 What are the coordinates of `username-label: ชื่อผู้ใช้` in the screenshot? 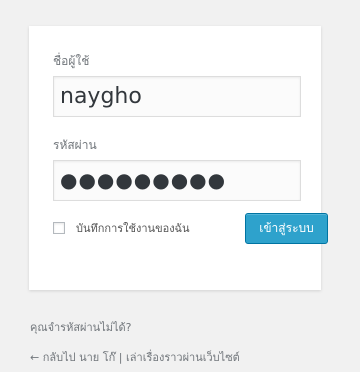 It's located at (71, 61).